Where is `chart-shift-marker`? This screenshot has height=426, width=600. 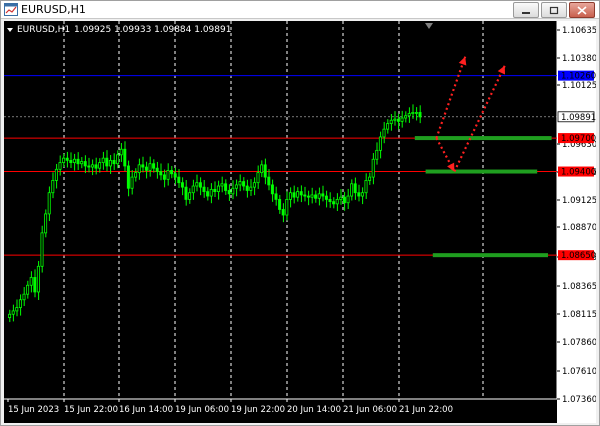 chart-shift-marker is located at coordinates (429, 26).